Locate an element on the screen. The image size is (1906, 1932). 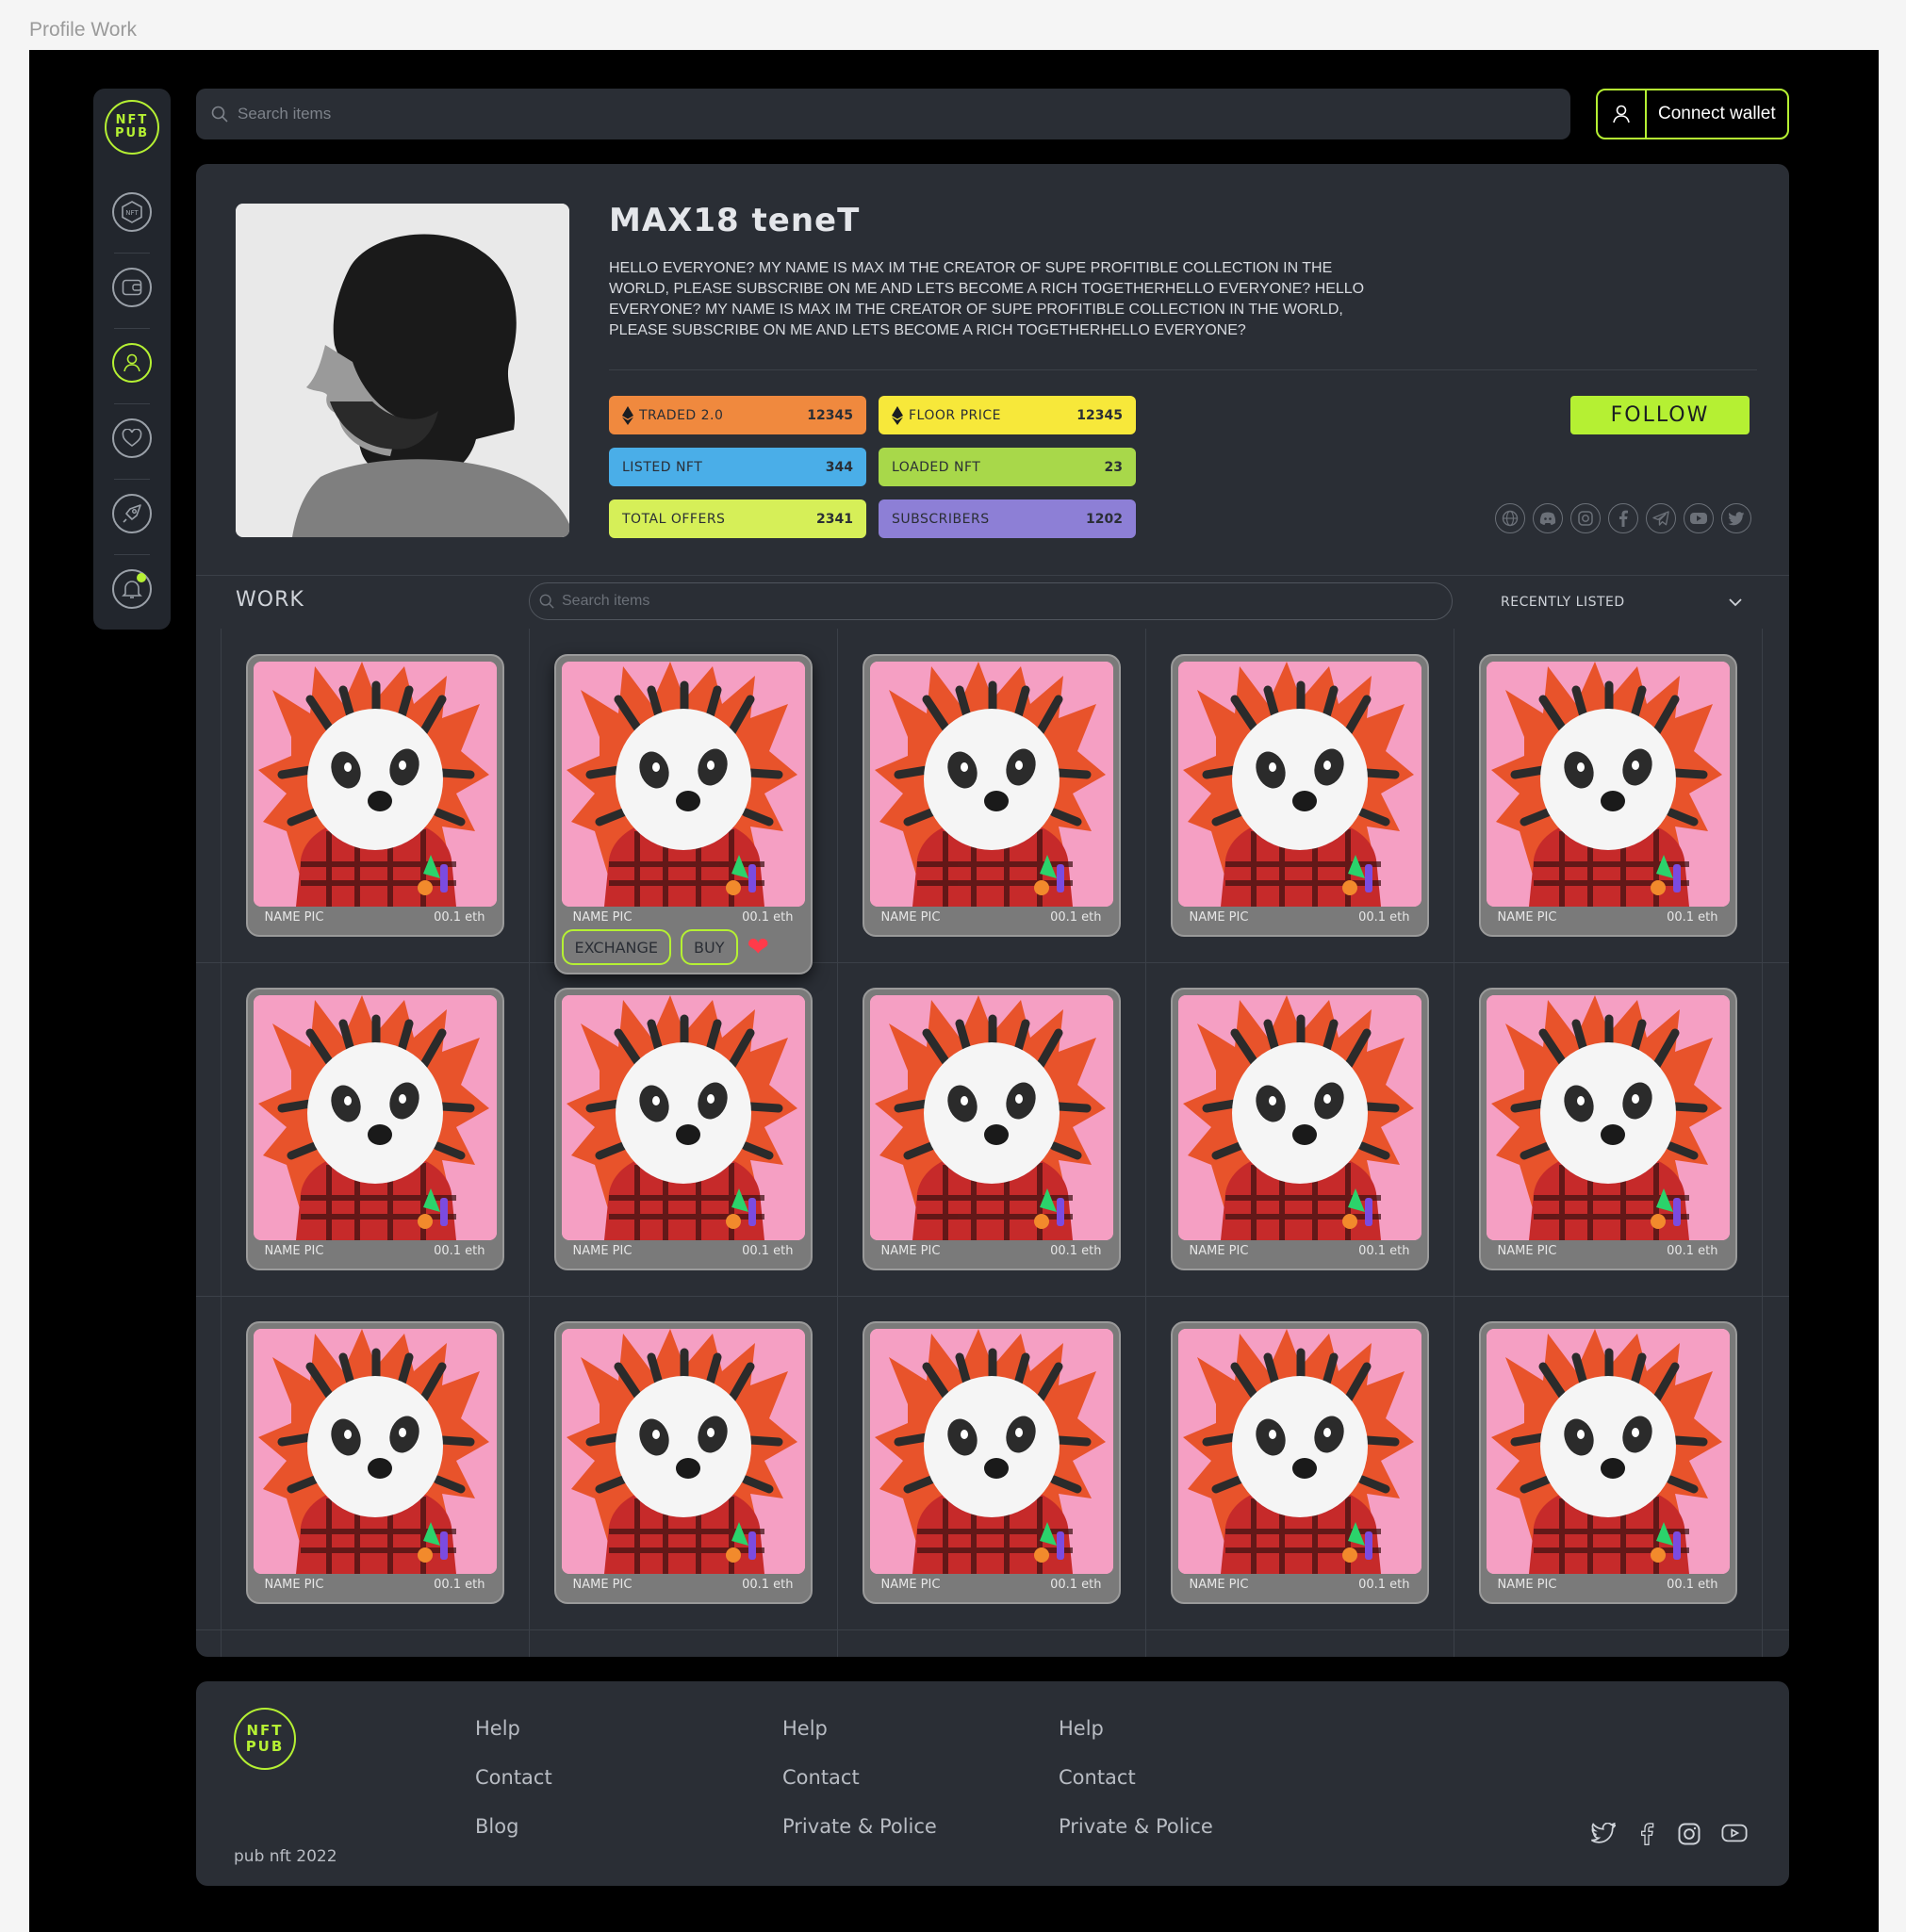
sidebar-item-notifications is located at coordinates (132, 589).